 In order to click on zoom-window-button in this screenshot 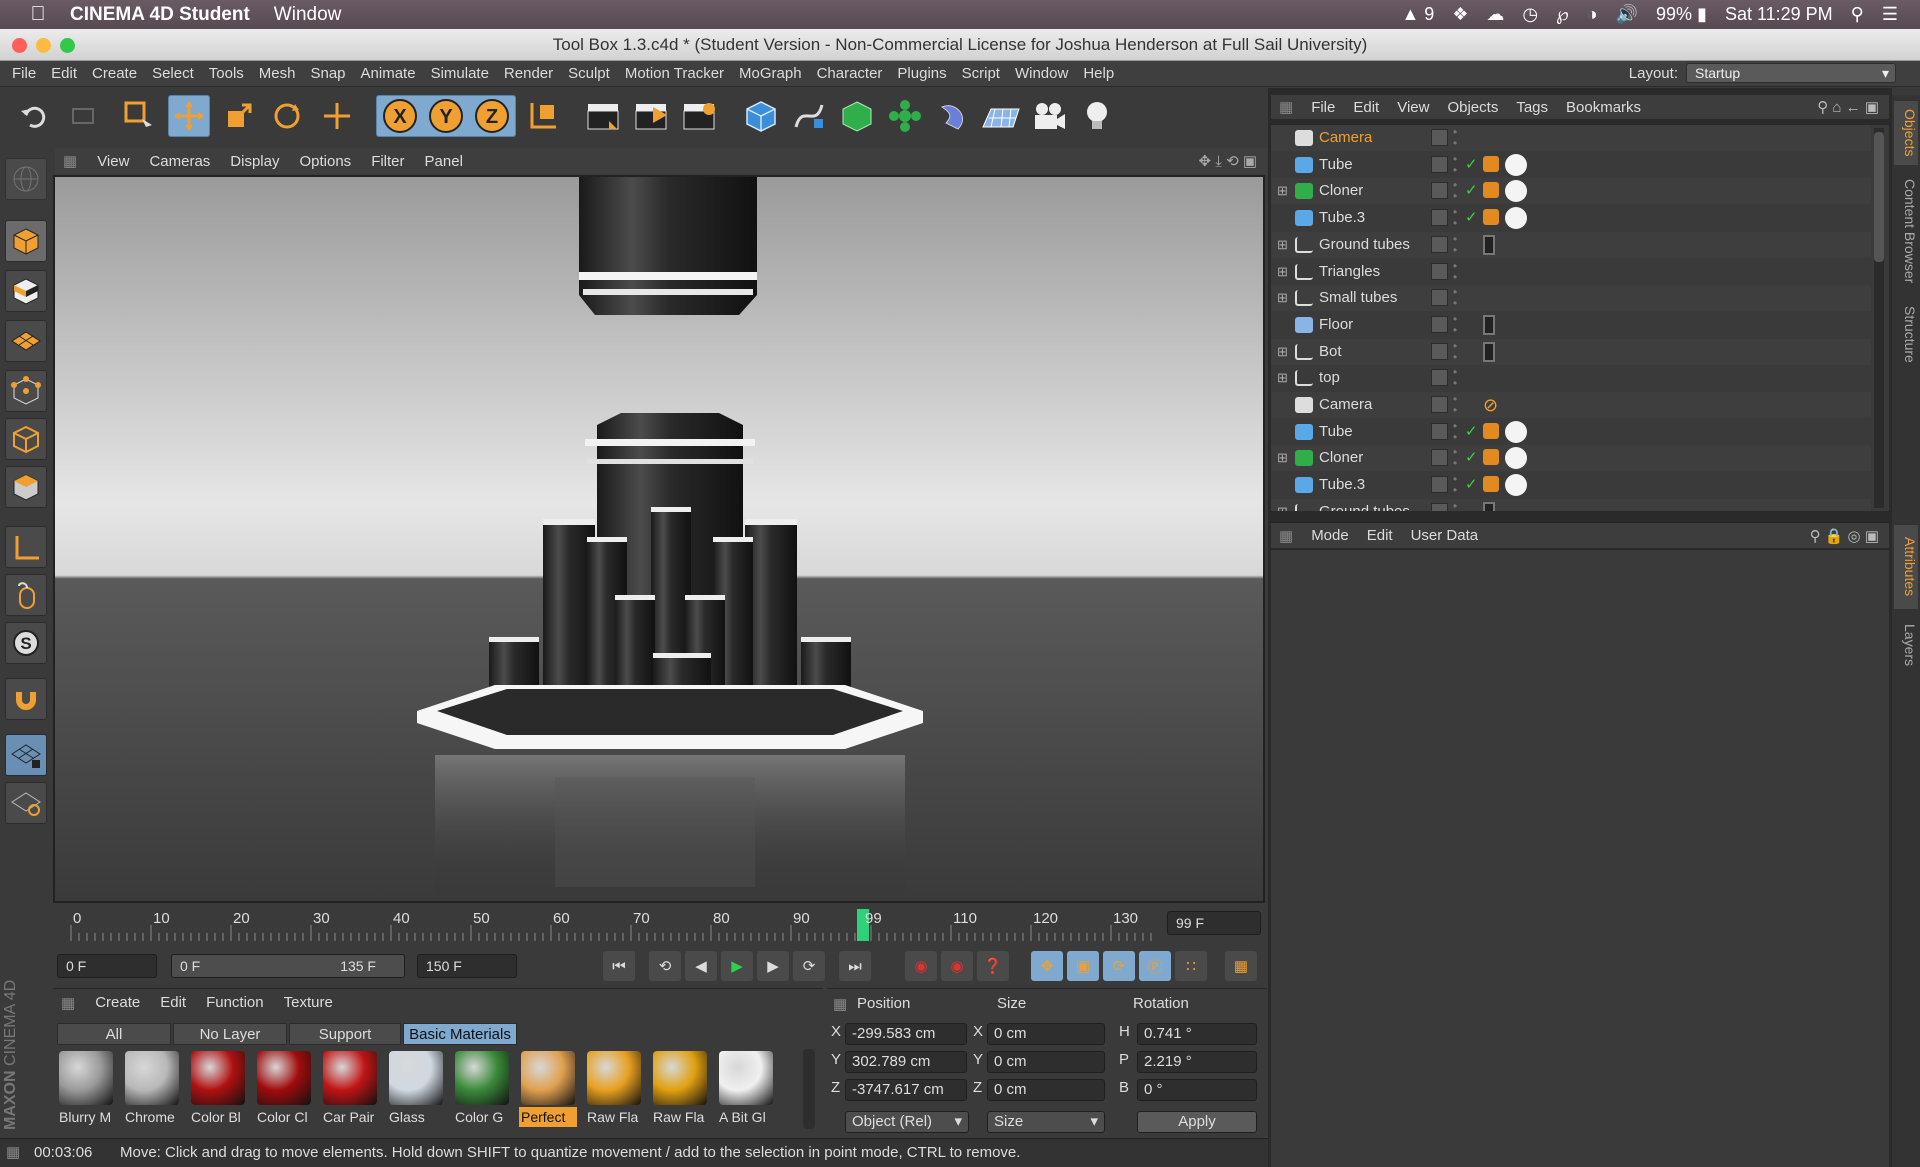, I will do `click(67, 45)`.